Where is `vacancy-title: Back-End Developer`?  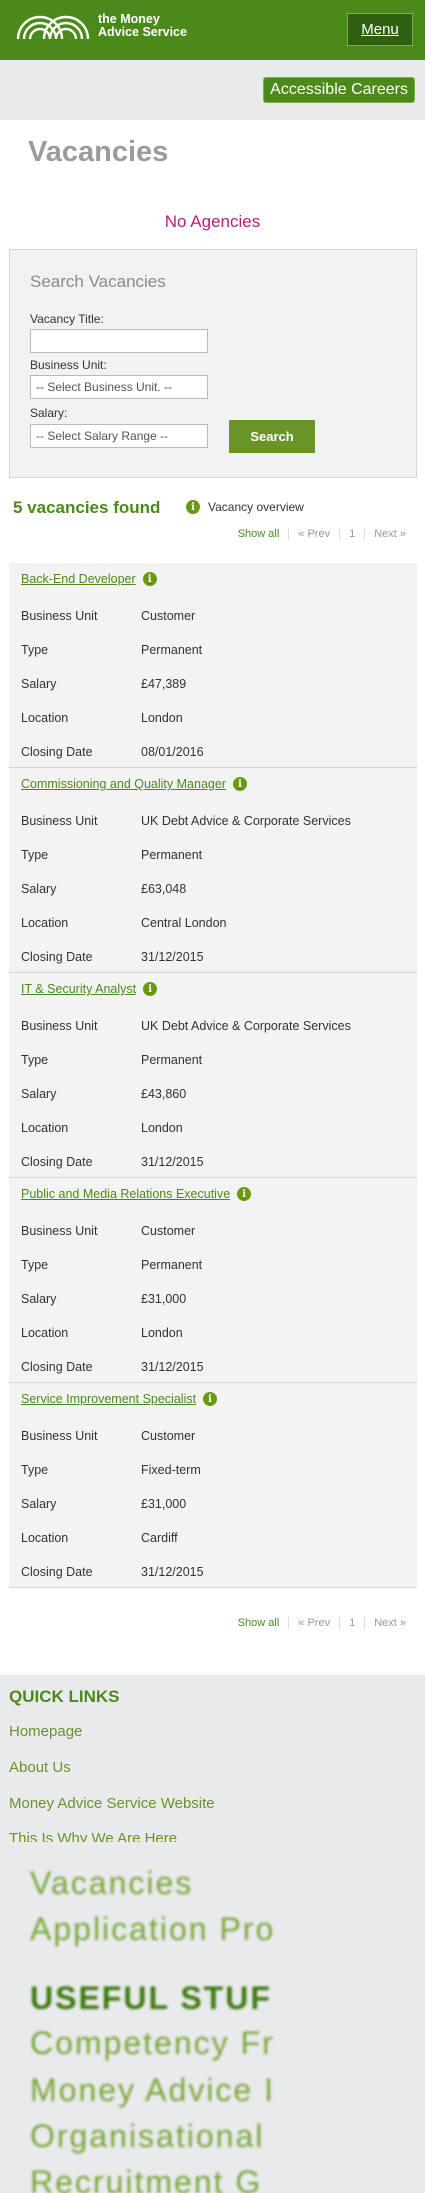 vacancy-title: Back-End Developer is located at coordinates (78, 579).